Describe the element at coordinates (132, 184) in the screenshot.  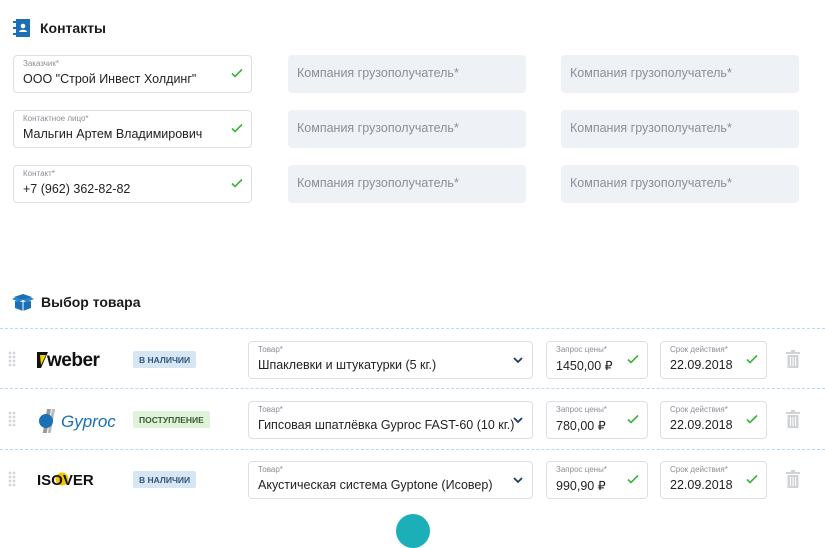
I see `contact-field-2: Контакт* +7 (962) 362-82-82` at that location.